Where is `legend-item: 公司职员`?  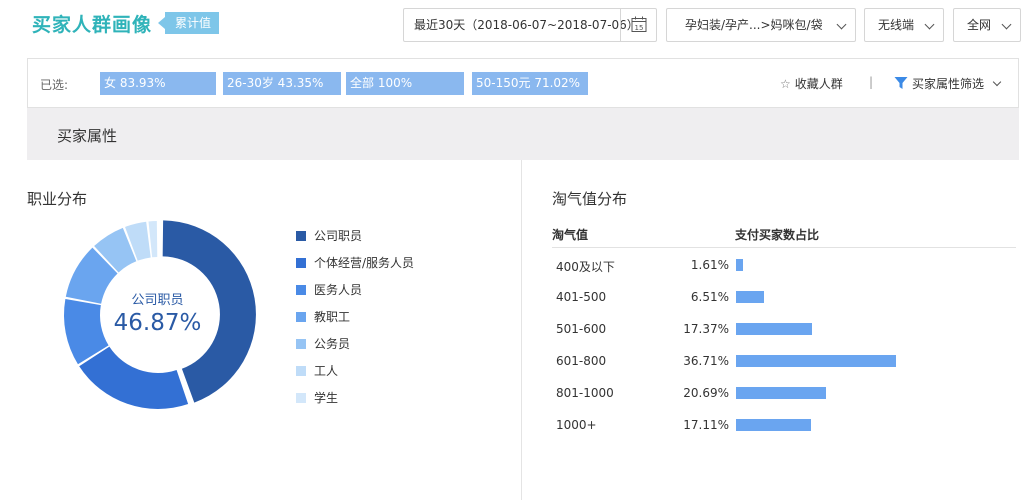
legend-item: 公司职员 is located at coordinates (355, 241).